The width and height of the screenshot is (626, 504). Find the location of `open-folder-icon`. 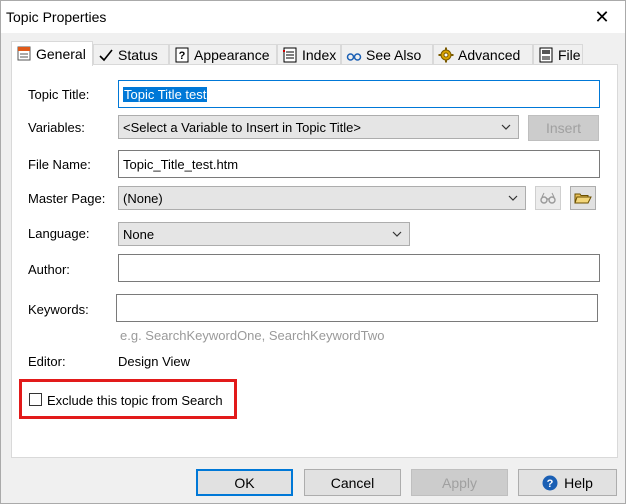

open-folder-icon is located at coordinates (583, 198).